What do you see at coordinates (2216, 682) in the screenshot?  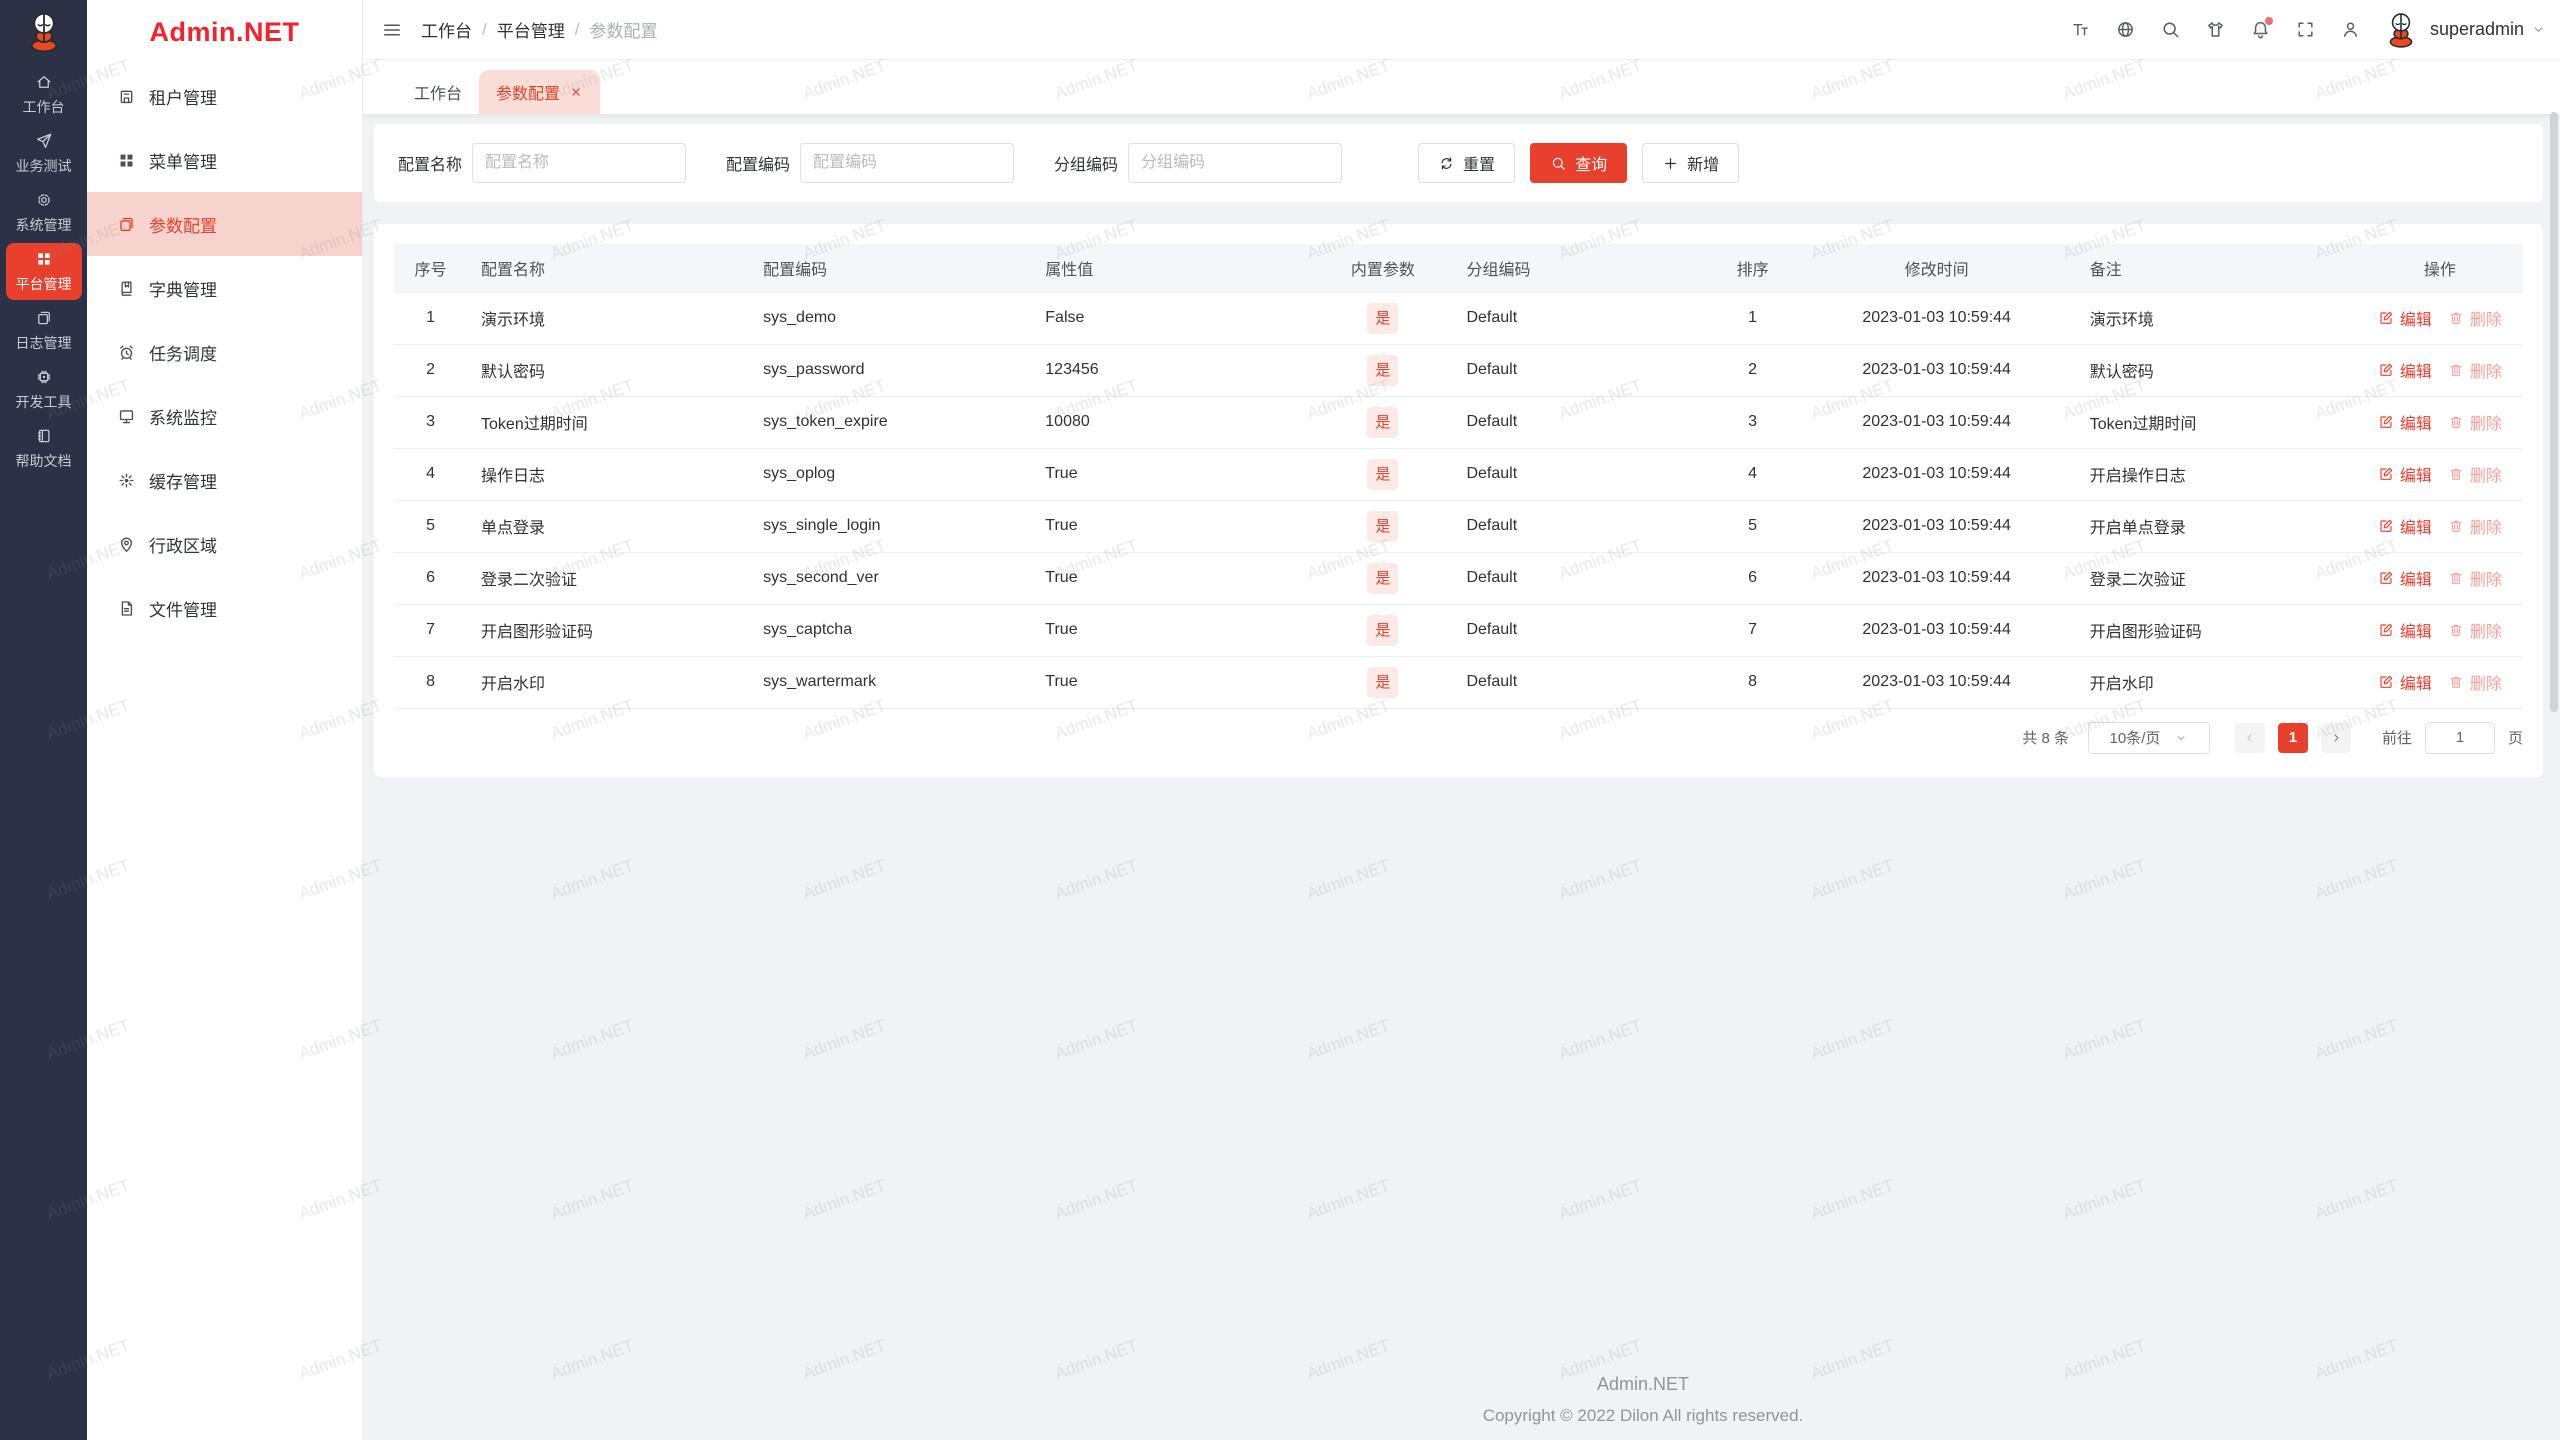 I see `remark: 开启水印` at bounding box center [2216, 682].